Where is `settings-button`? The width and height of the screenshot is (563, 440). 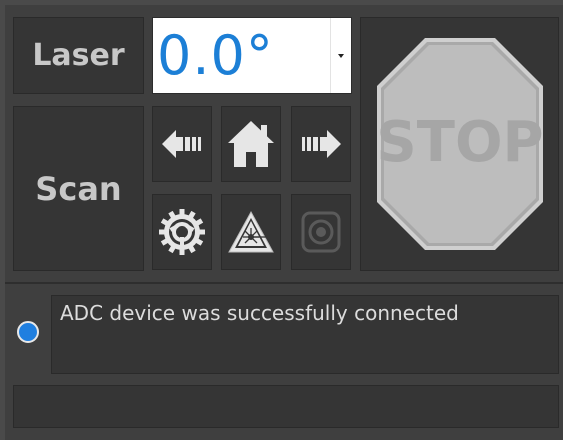 settings-button is located at coordinates (182, 232).